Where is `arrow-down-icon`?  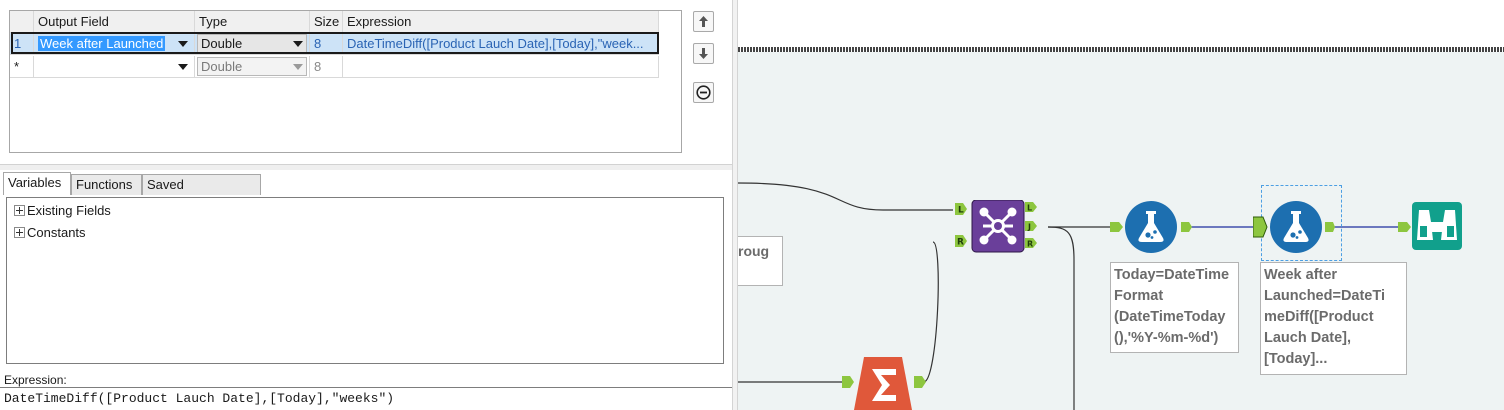 arrow-down-icon is located at coordinates (703, 53).